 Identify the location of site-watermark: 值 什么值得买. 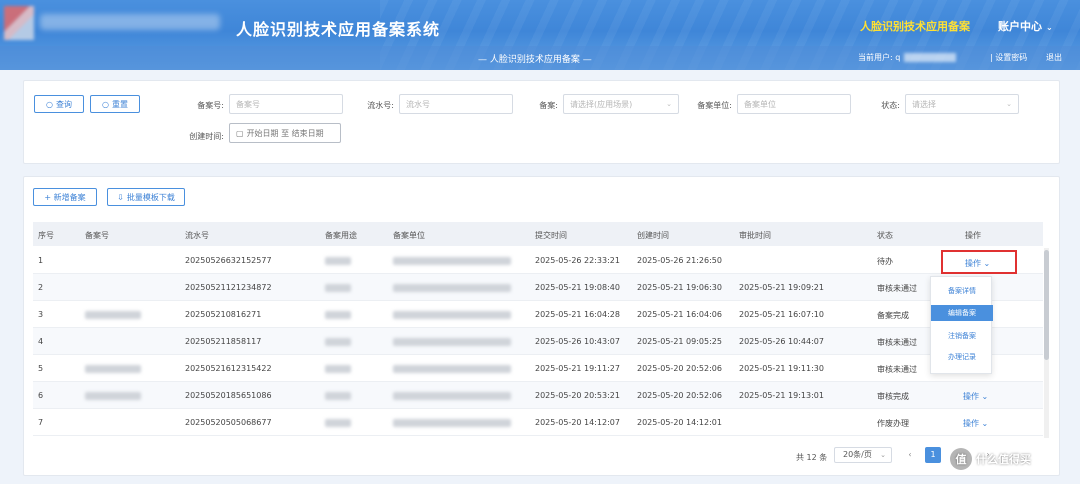
(990, 459).